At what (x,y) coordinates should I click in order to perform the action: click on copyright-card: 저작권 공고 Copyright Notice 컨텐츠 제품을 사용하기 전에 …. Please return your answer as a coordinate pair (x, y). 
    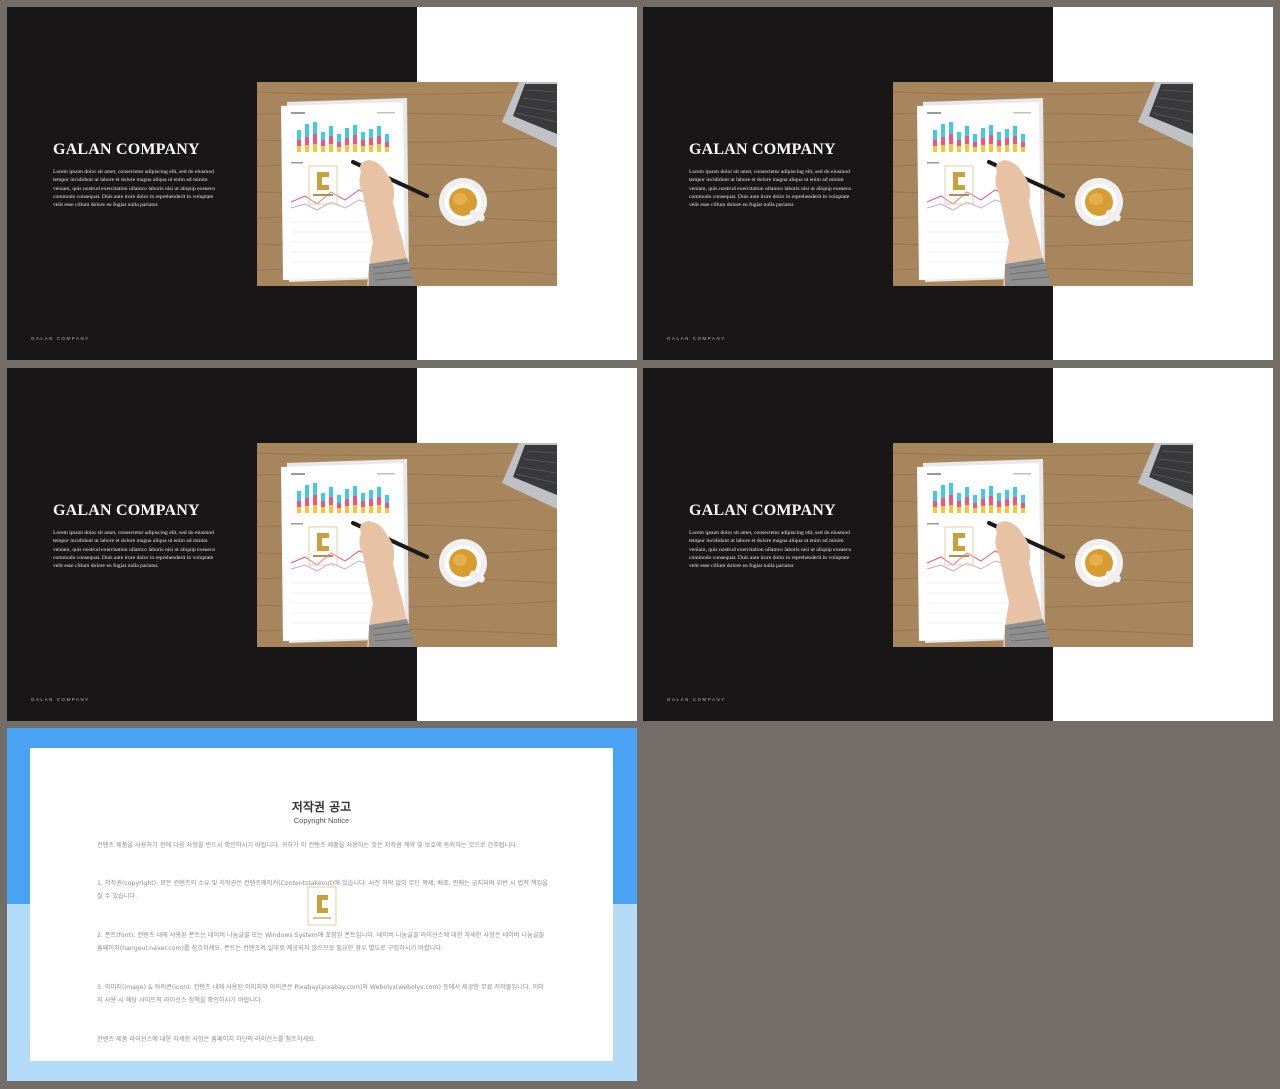
    Looking at the image, I should click on (321, 904).